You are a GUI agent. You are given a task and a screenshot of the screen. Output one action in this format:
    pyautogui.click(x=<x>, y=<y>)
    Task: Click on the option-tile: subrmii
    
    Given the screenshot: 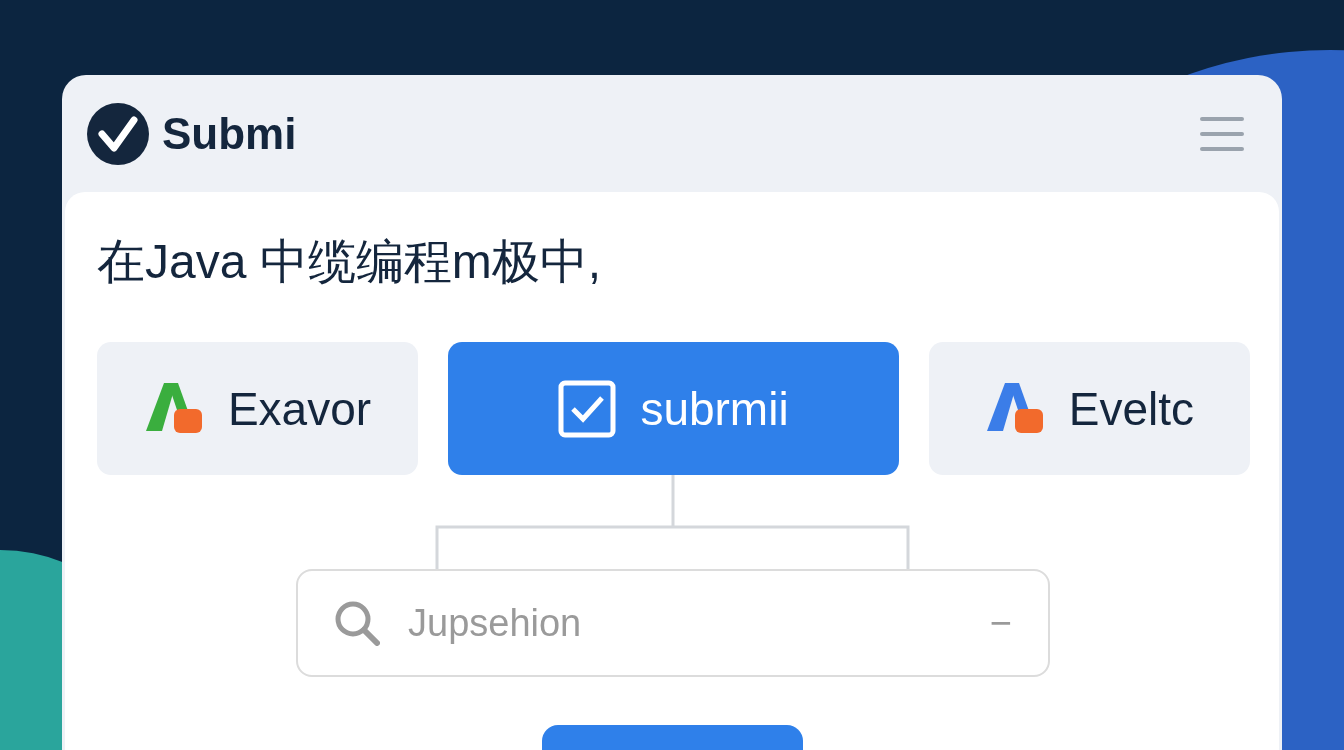 What is the action you would take?
    pyautogui.click(x=673, y=408)
    